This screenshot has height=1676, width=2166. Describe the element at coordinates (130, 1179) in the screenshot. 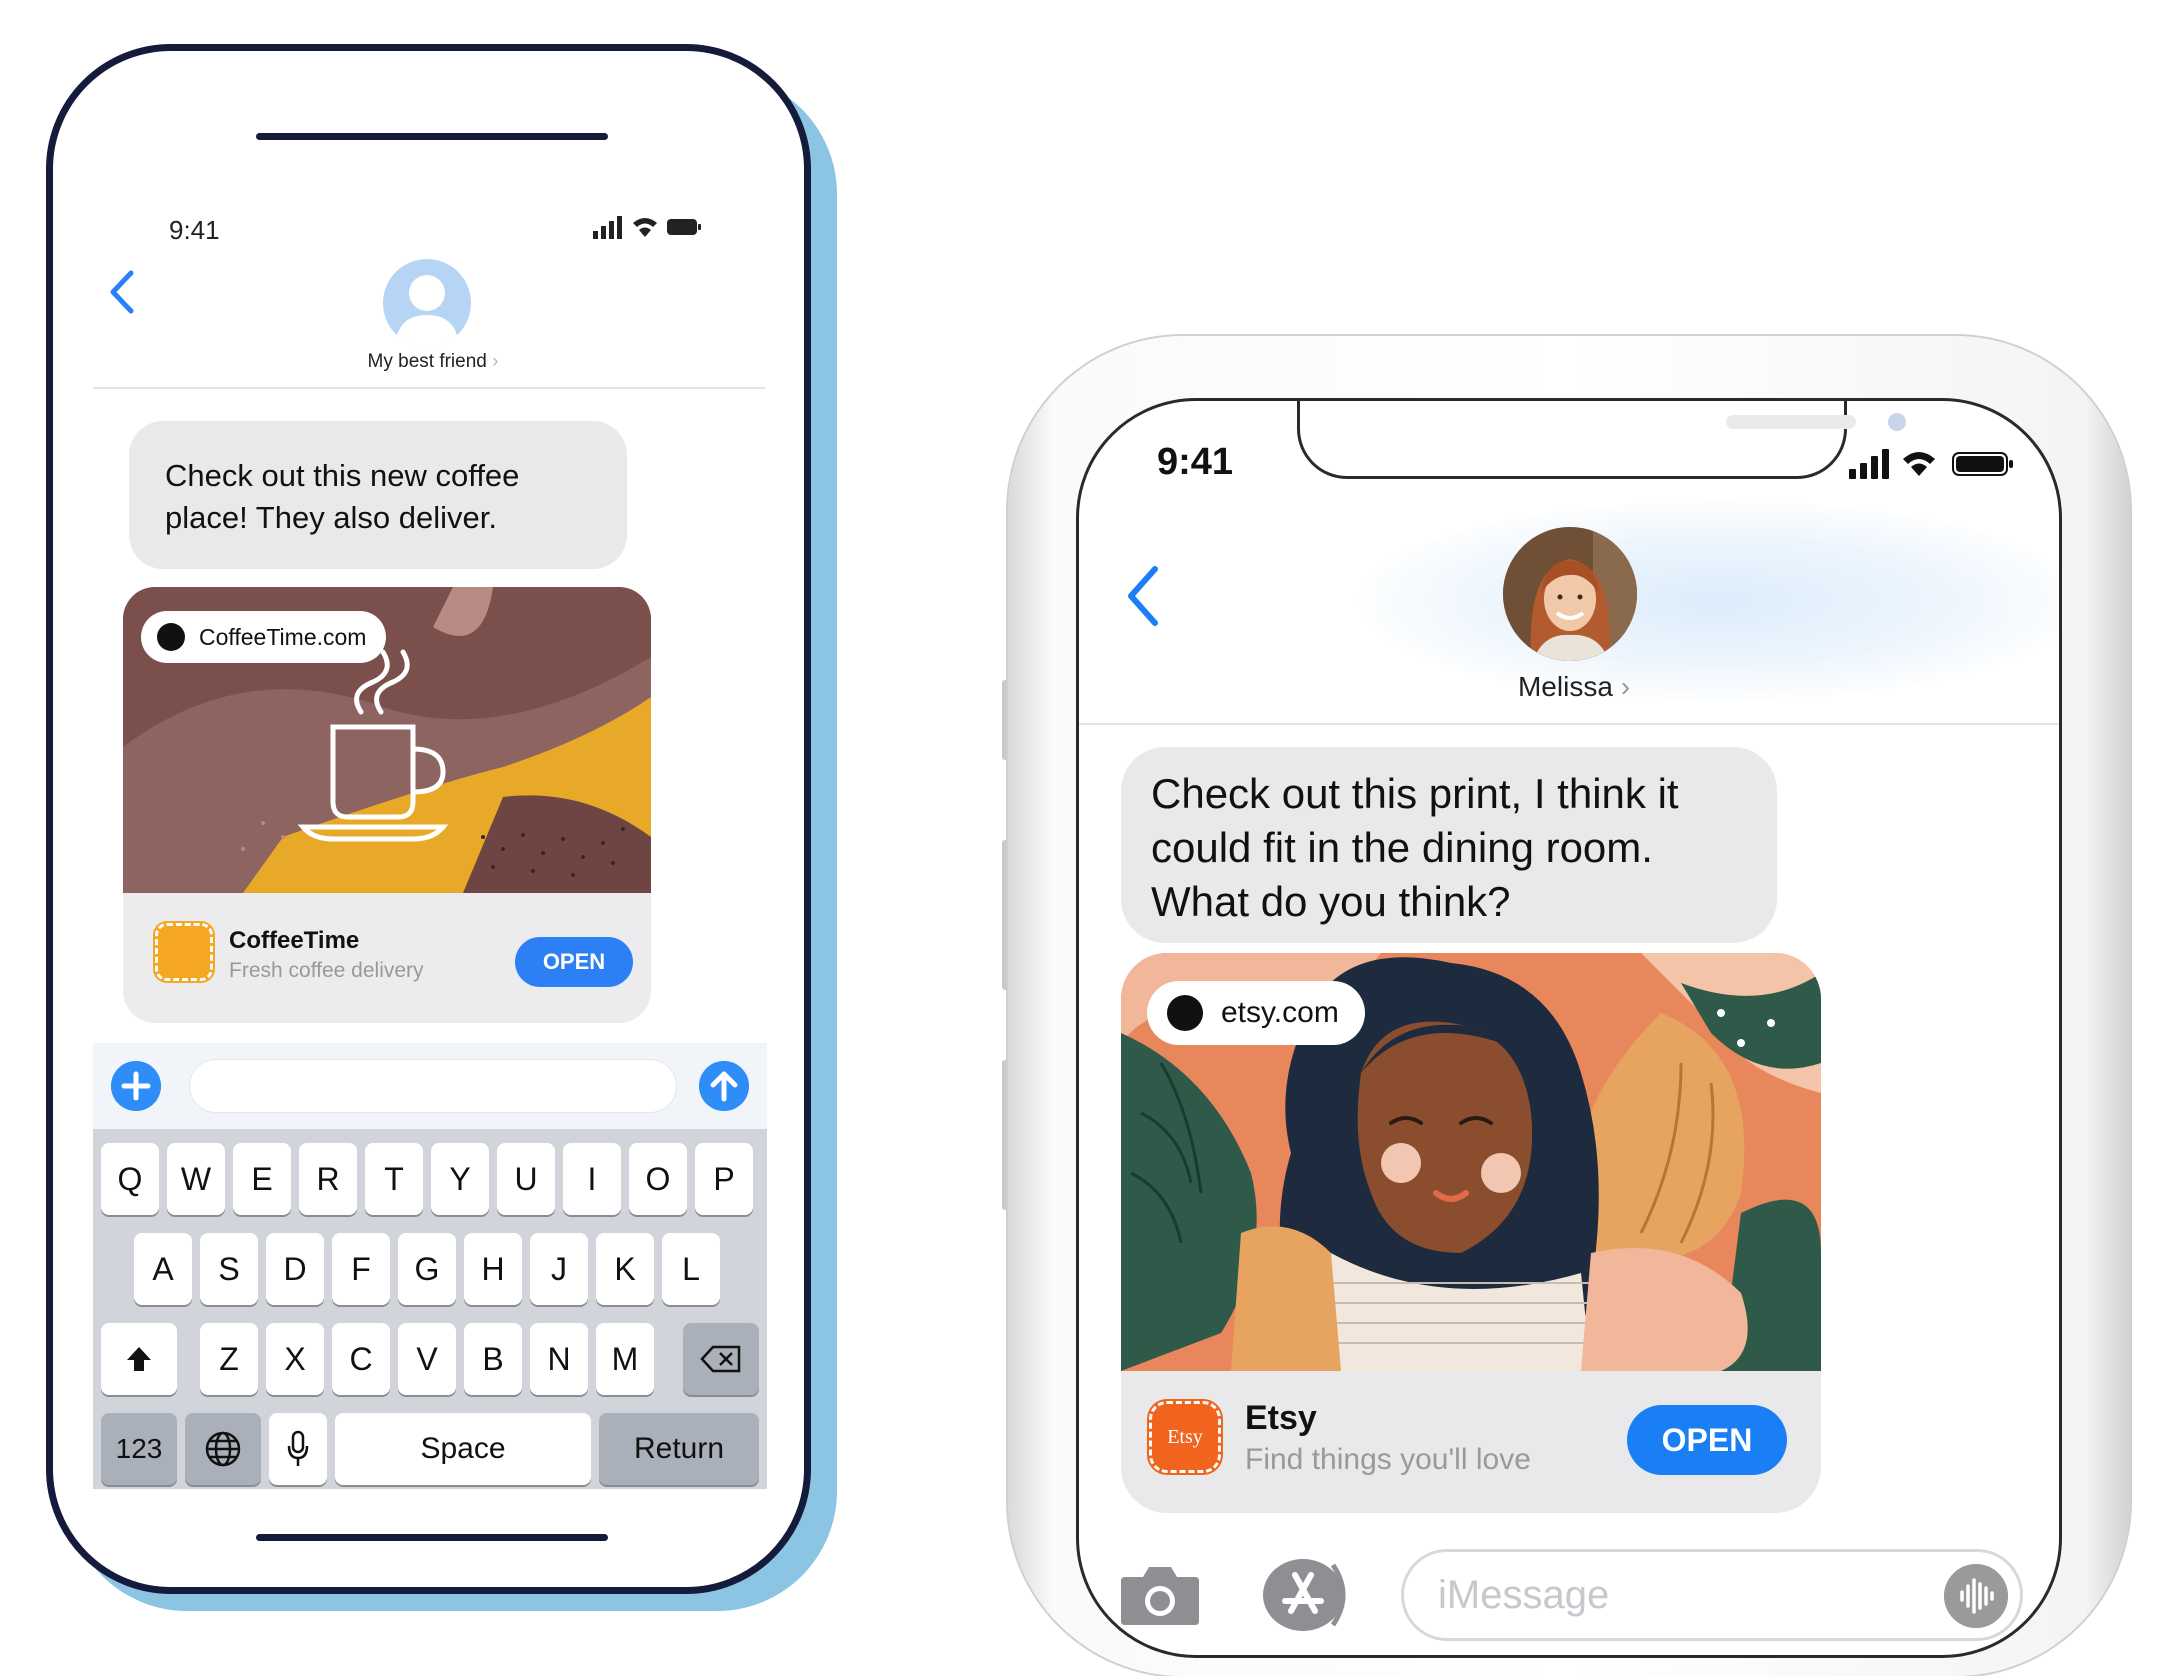

I see `key-q: Q` at that location.